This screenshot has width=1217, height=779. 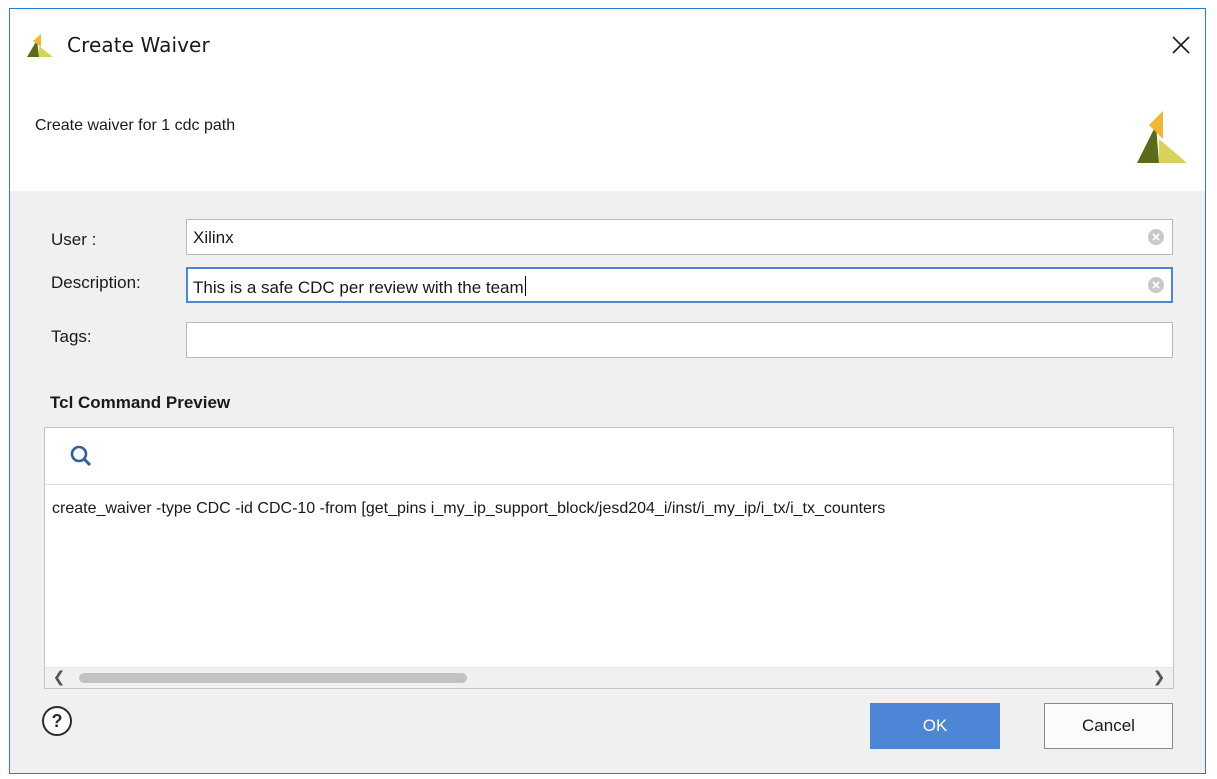 I want to click on text-caret, so click(x=525, y=286).